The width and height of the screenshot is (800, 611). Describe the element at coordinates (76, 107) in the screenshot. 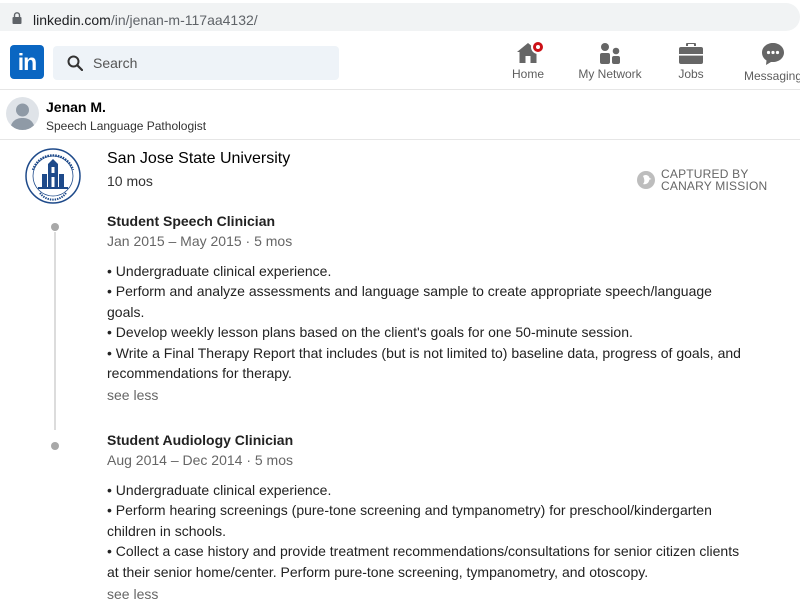

I see `profile-name: Jenan M.` at that location.